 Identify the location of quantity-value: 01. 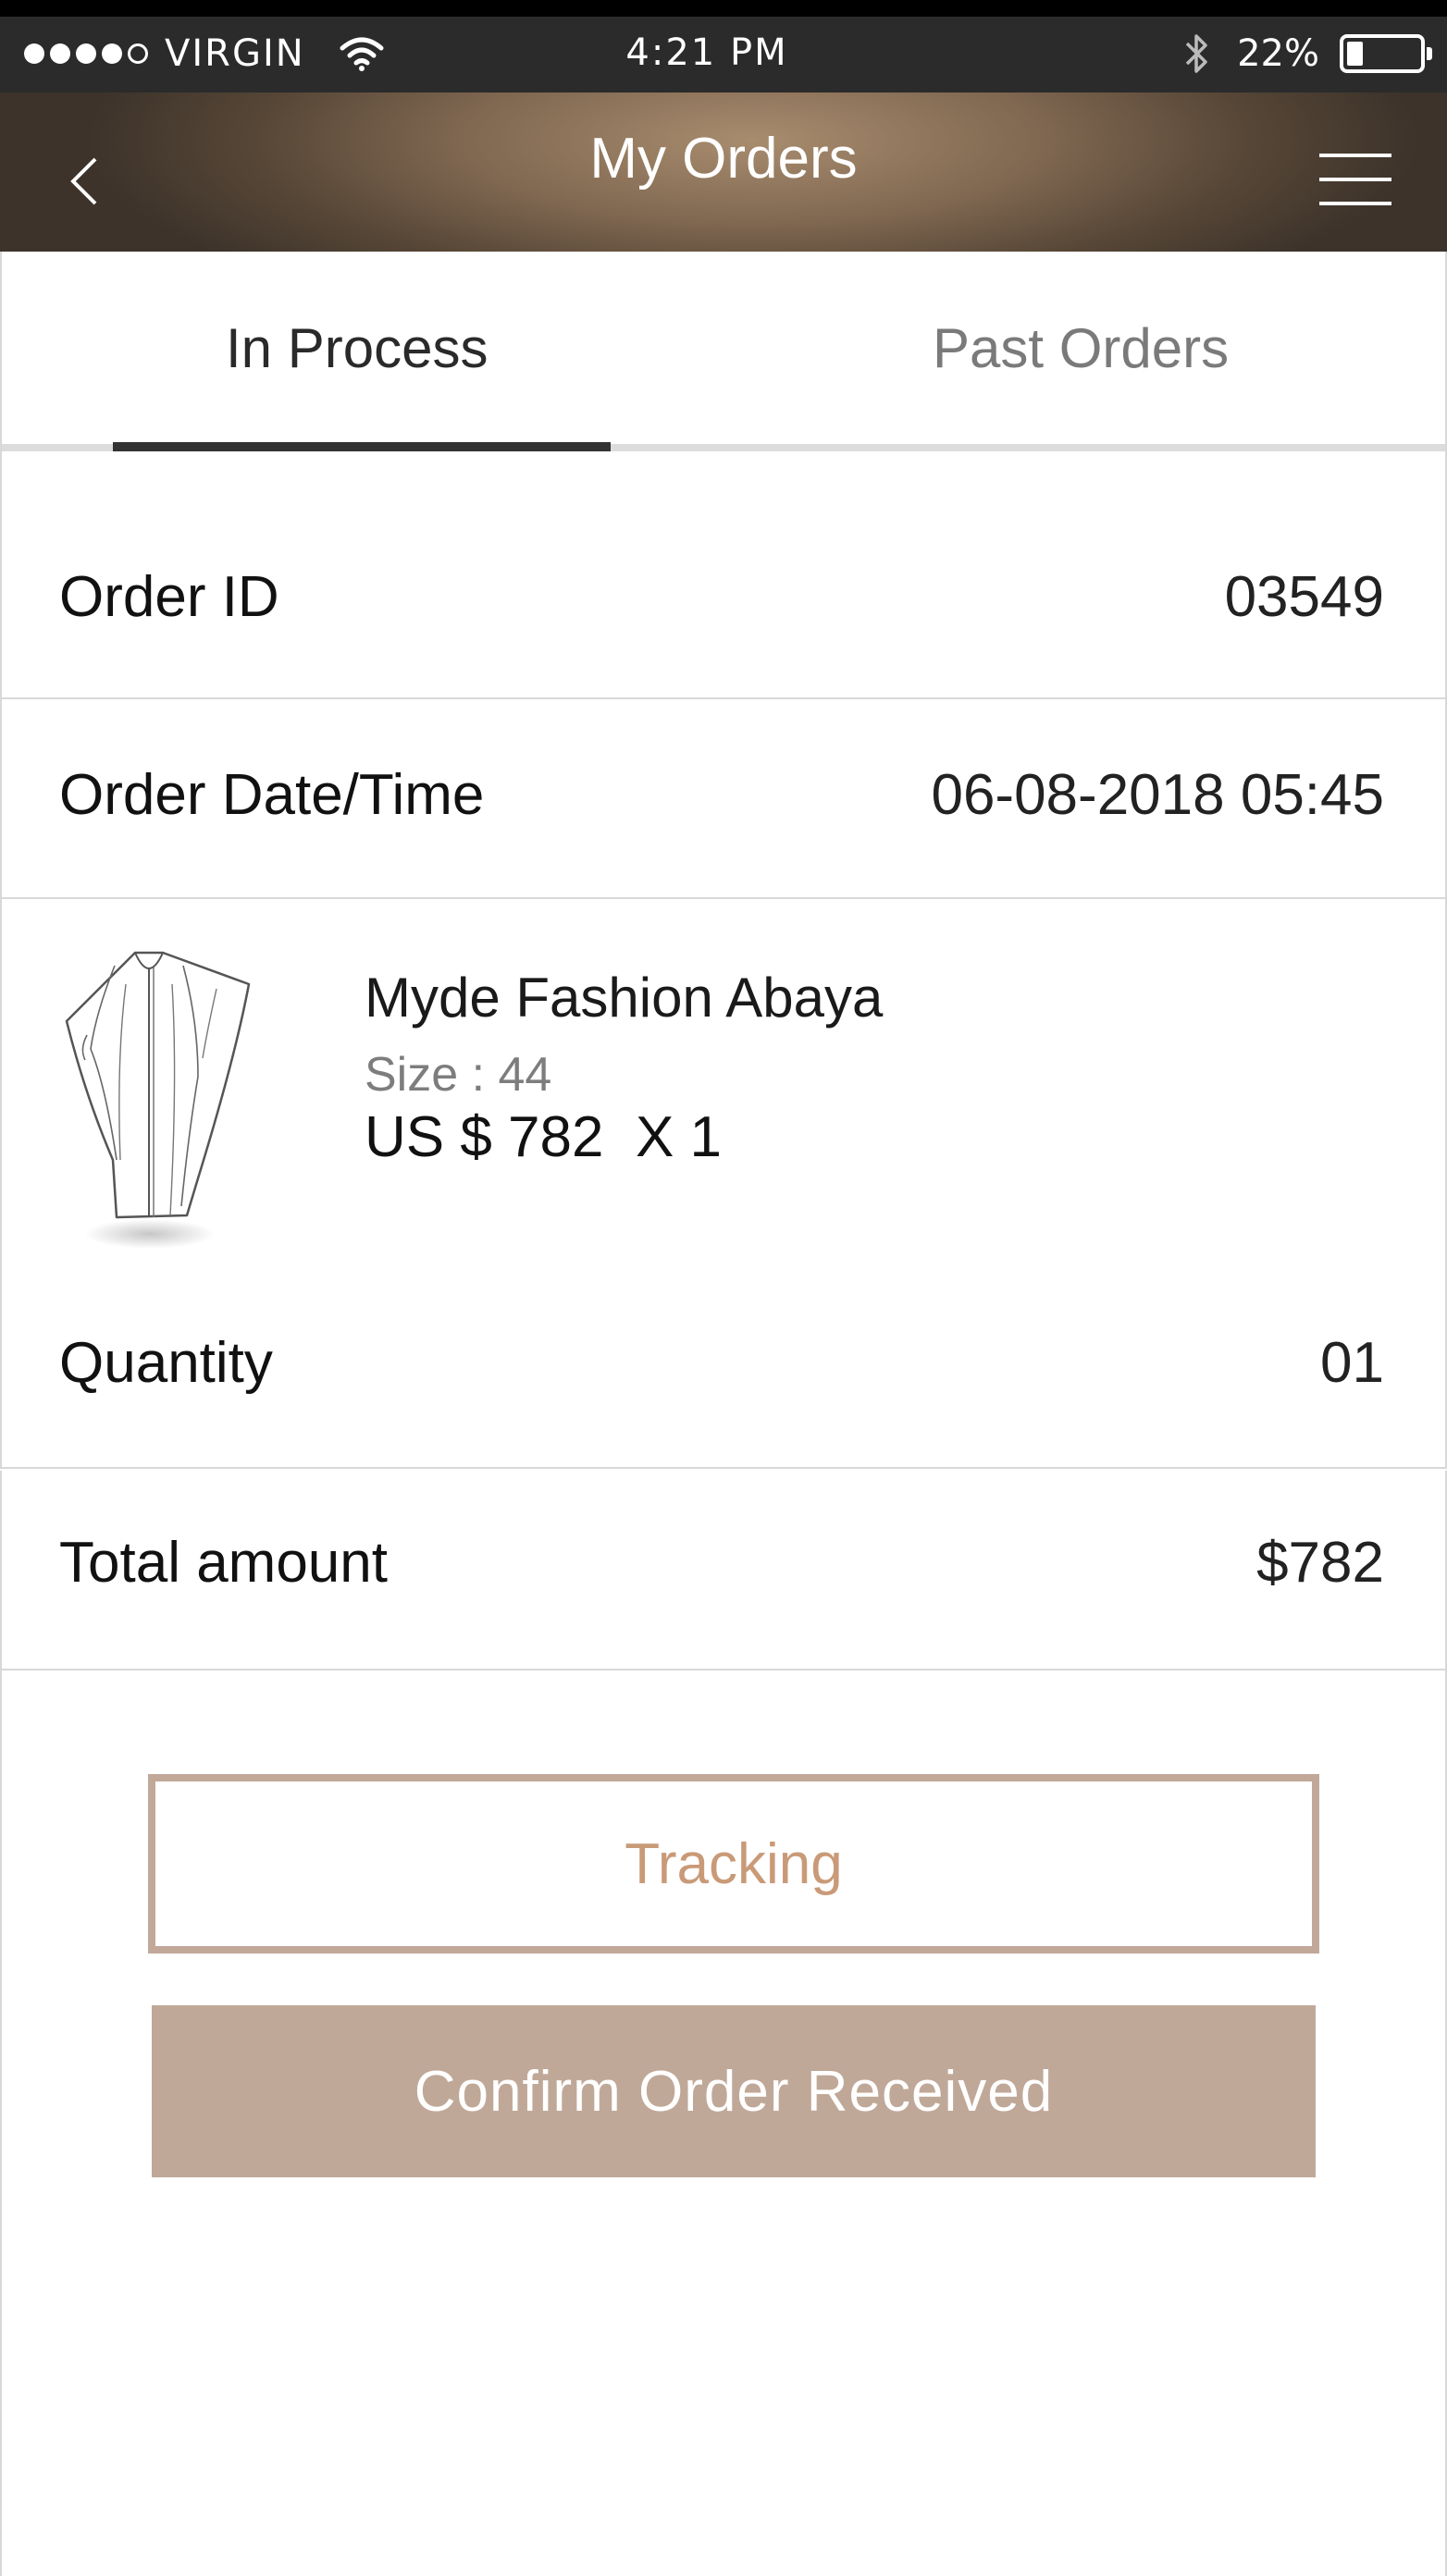
(1352, 1363).